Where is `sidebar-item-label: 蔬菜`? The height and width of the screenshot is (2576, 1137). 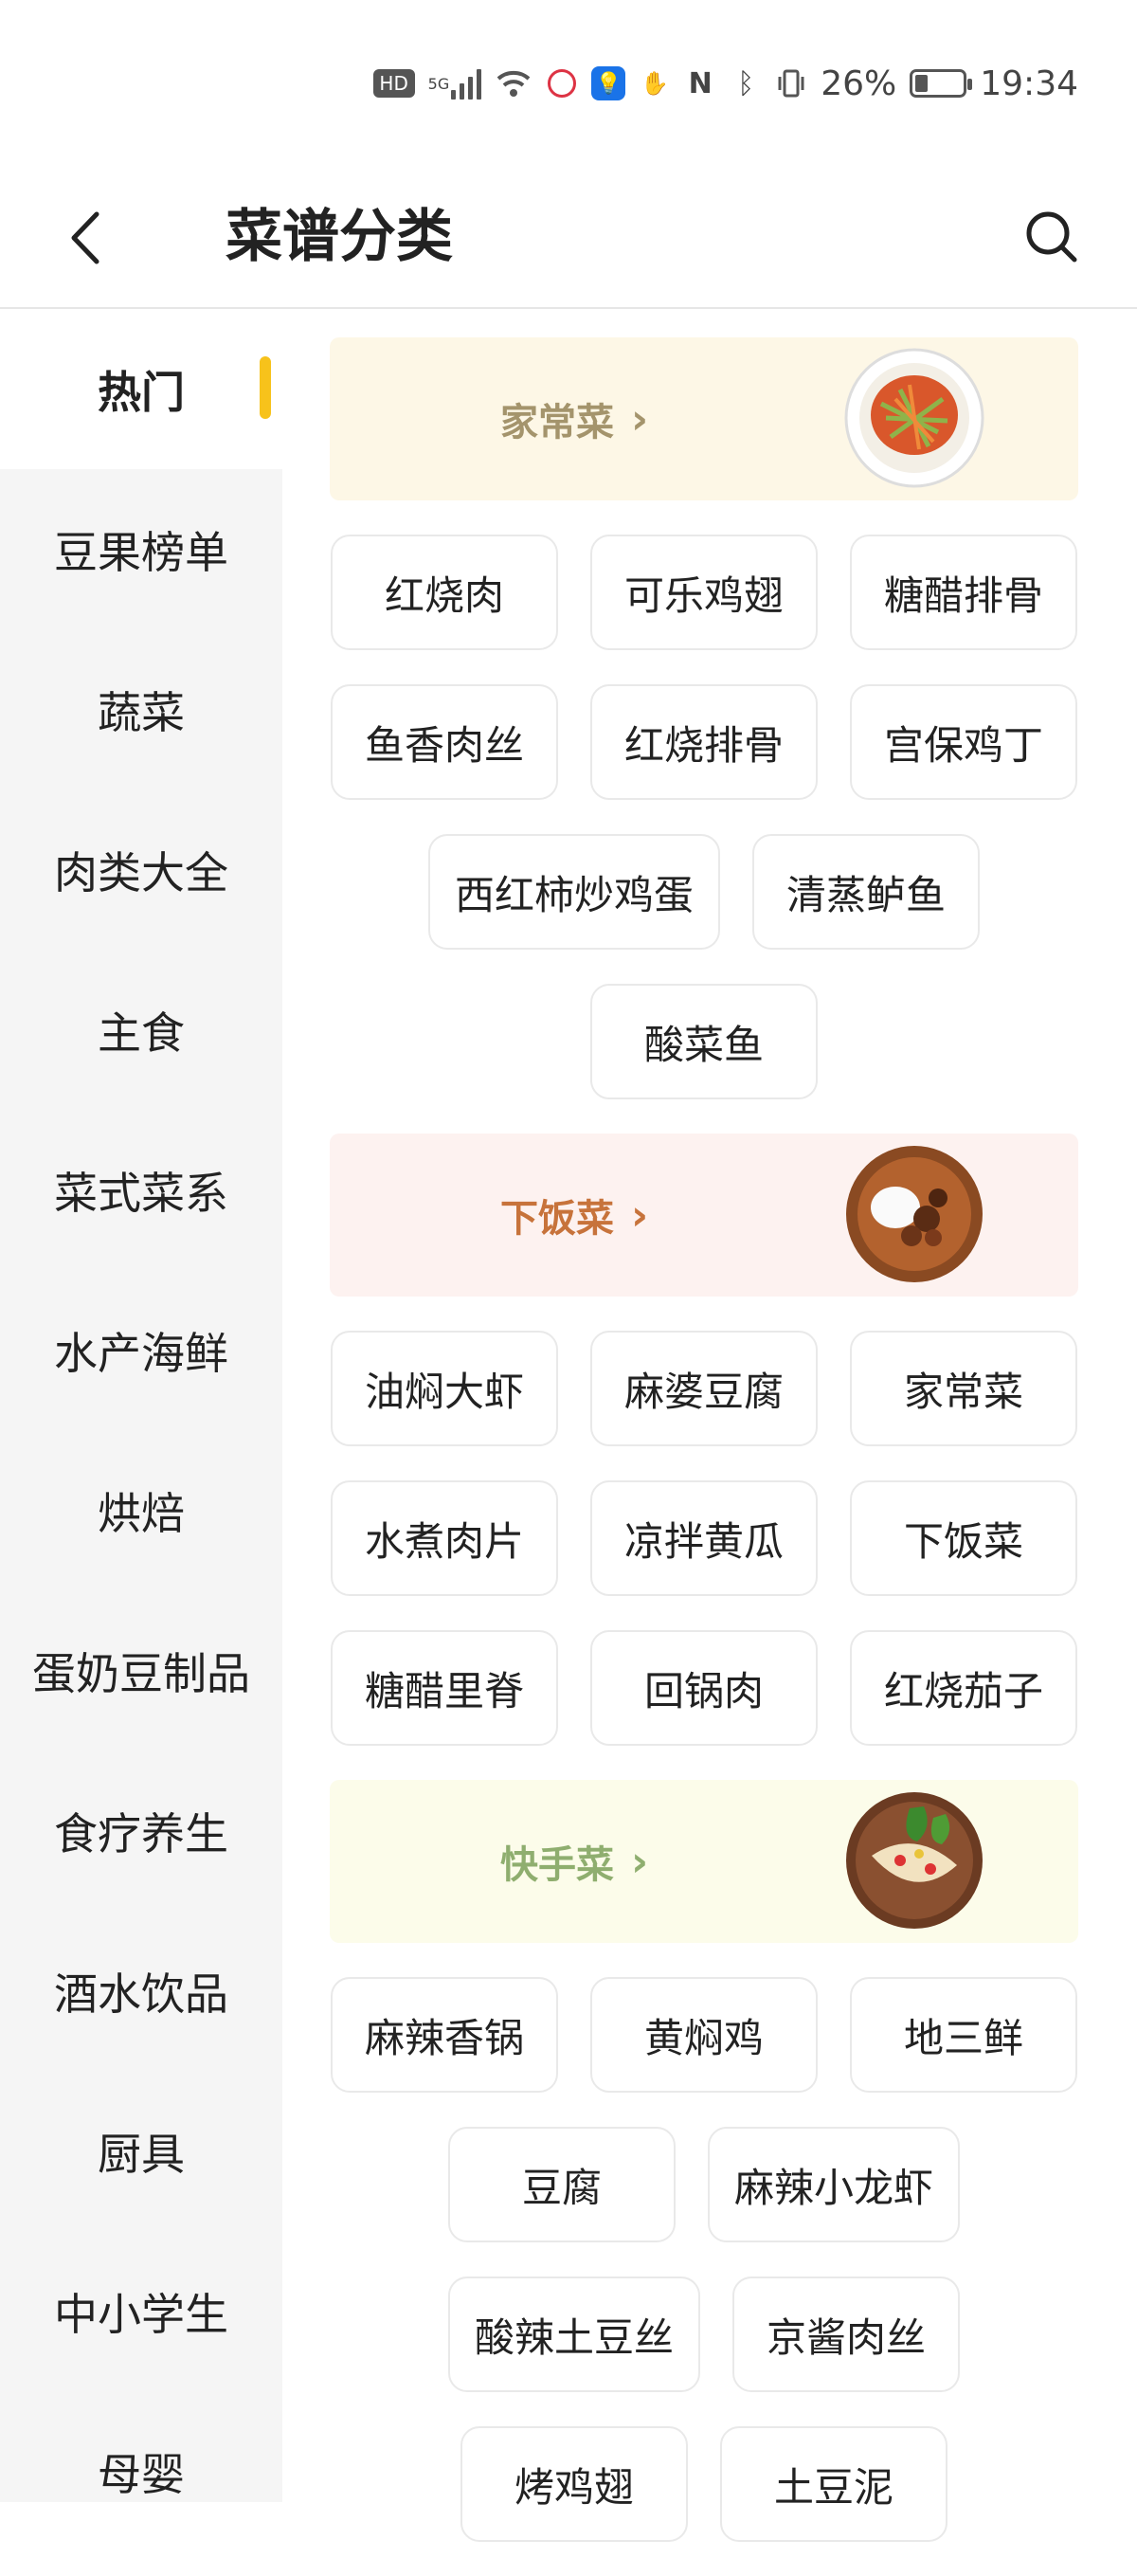
sidebar-item-label: 蔬菜 is located at coordinates (141, 712).